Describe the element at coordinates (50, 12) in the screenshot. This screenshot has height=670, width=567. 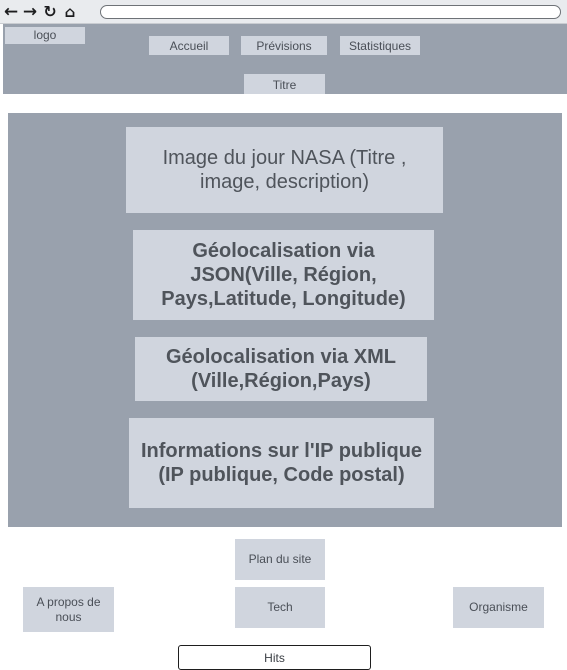
I see `reload-icon: ↻` at that location.